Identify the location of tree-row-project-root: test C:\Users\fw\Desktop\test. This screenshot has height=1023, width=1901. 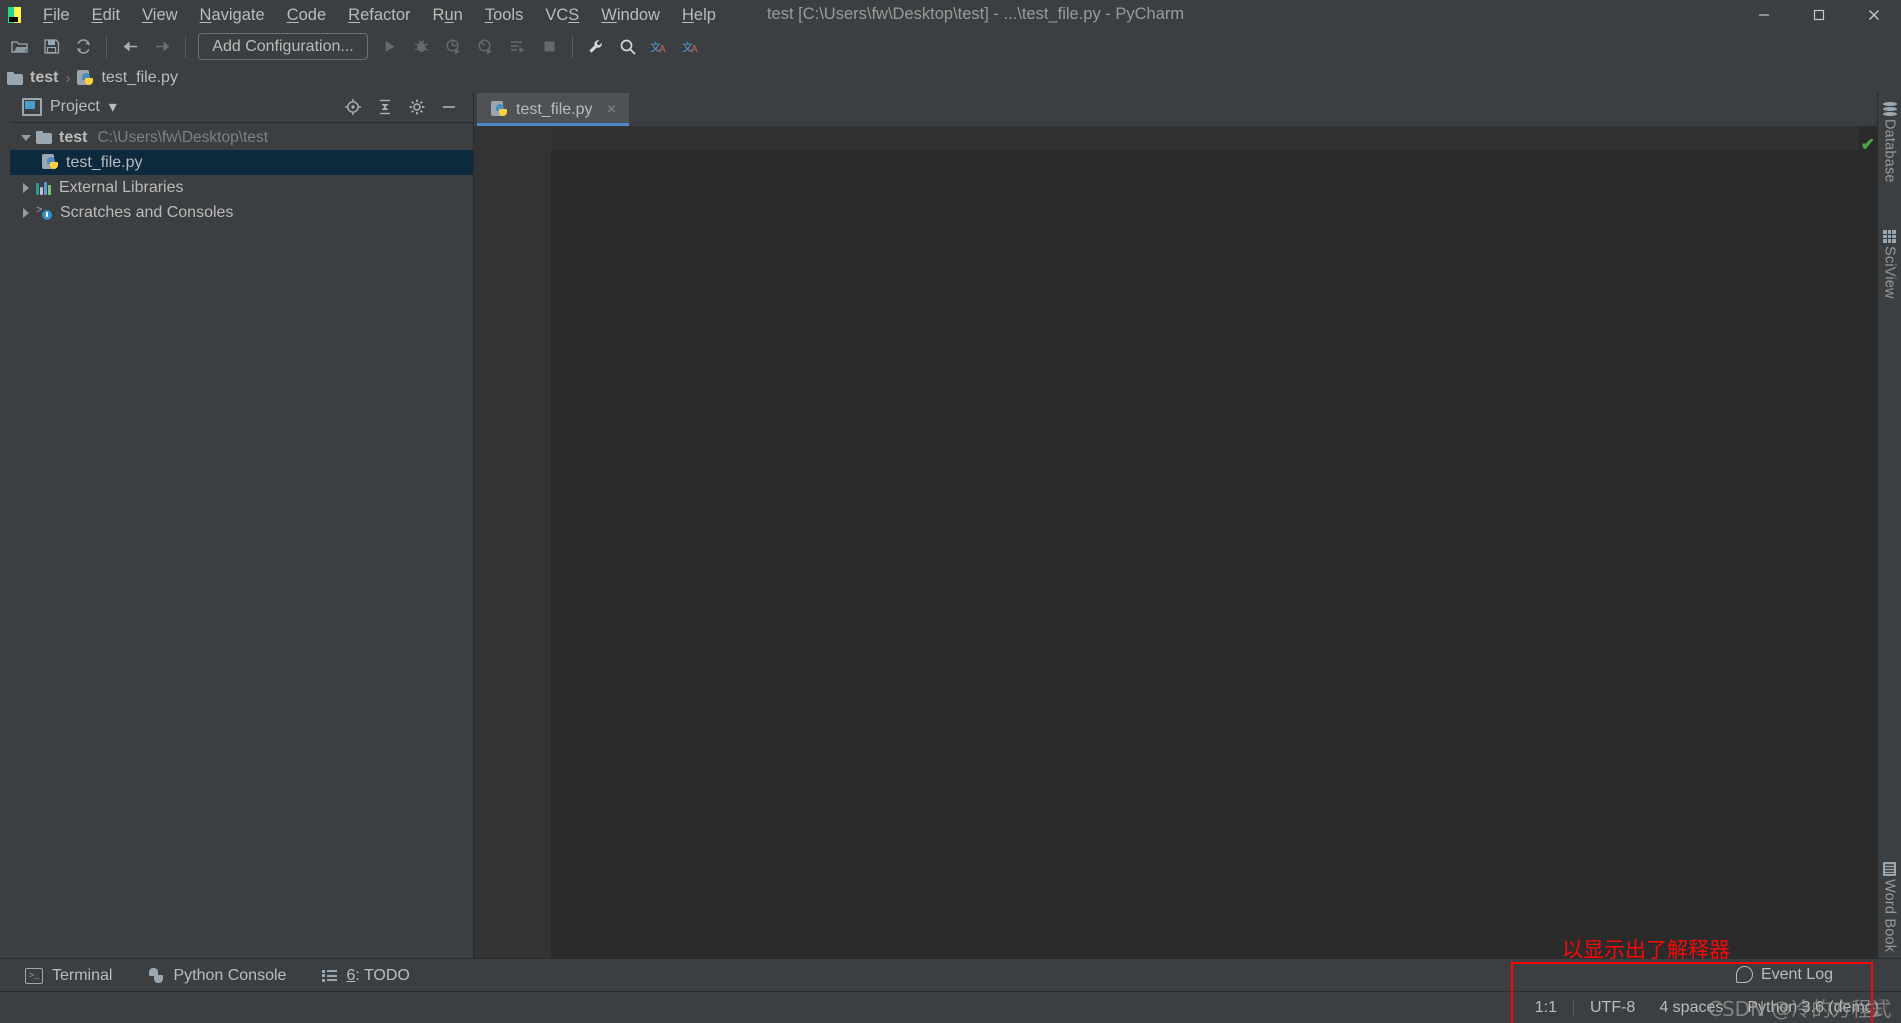
(241, 137).